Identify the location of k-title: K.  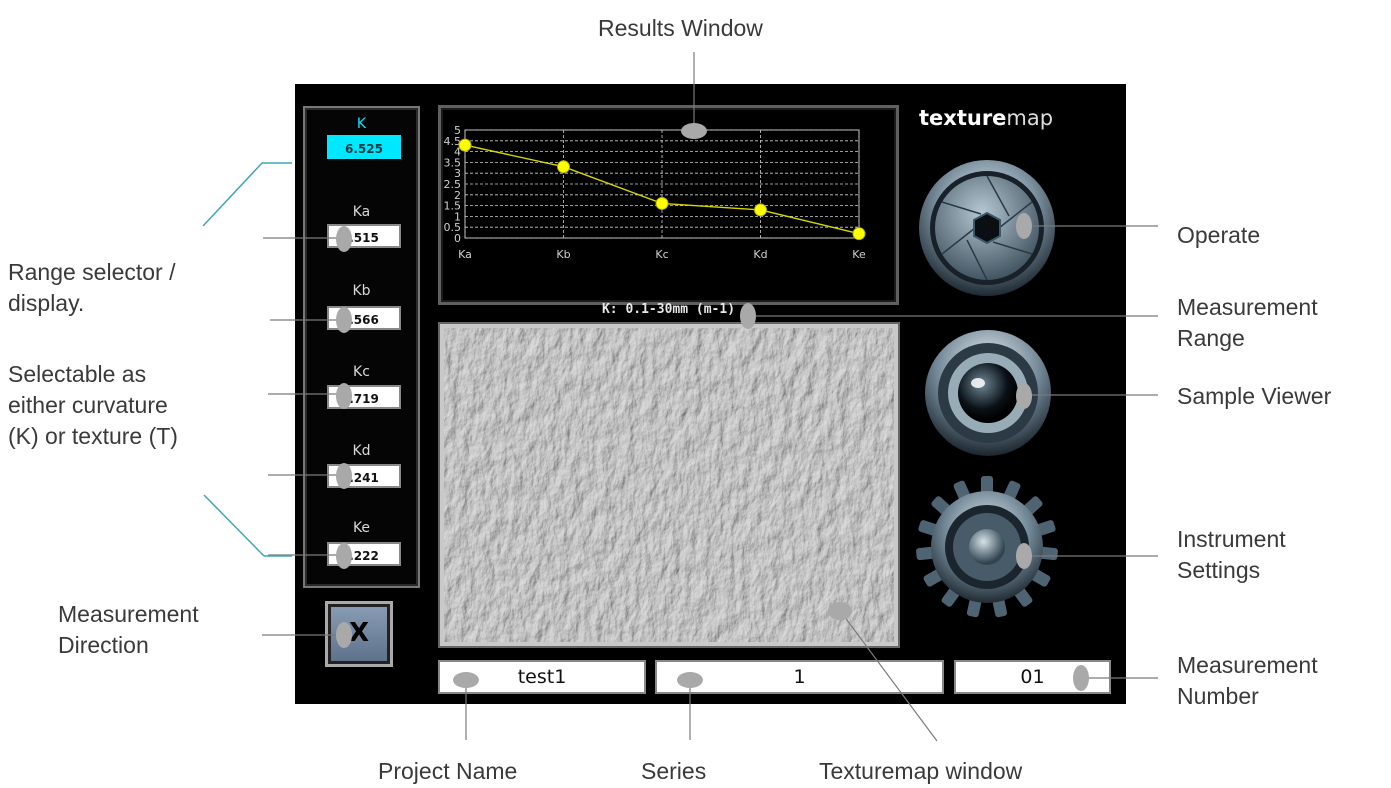
(361, 124).